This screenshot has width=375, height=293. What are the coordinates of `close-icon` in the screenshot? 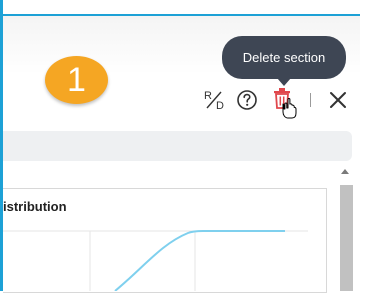 It's located at (338, 100).